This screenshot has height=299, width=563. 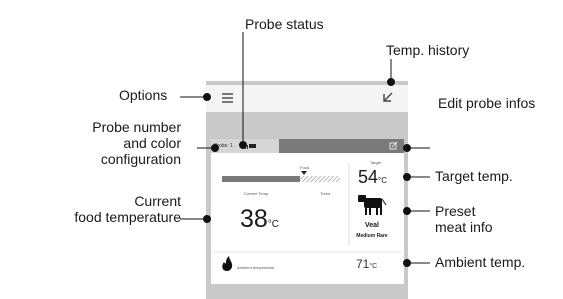 I want to click on ambient-temp-label: Ambient temperature, so click(x=256, y=267).